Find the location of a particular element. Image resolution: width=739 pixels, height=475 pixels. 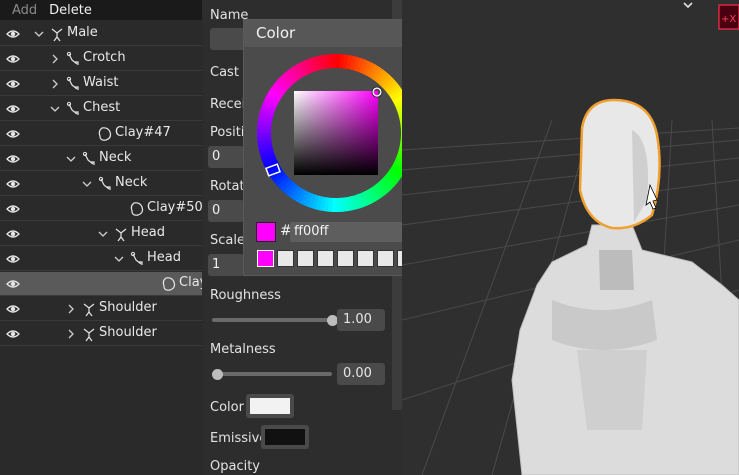

tree-item: Clay#47 is located at coordinates (101, 134).